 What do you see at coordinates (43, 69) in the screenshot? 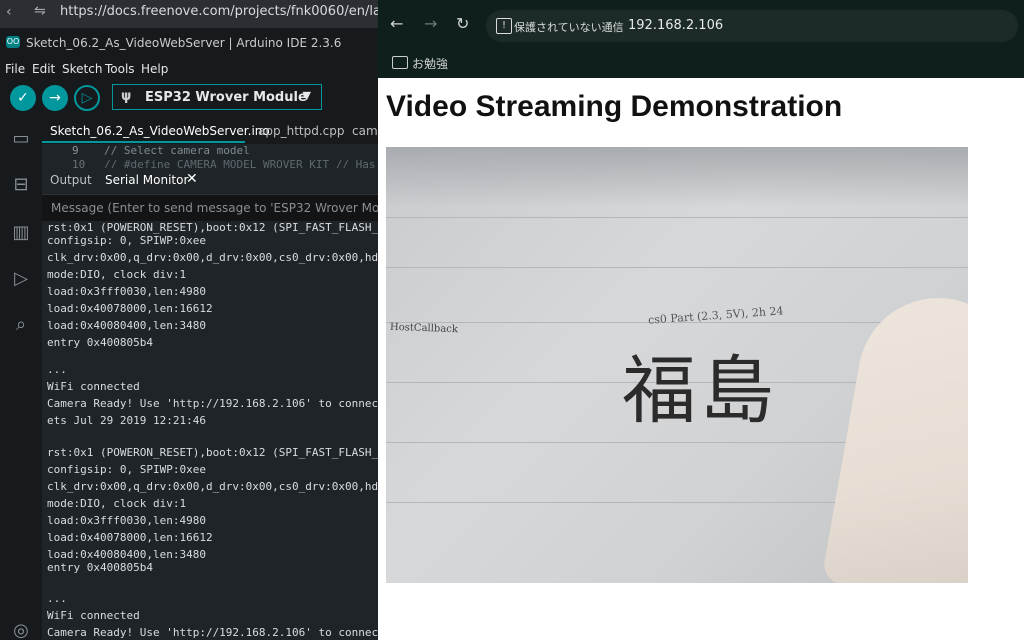
I see `menu-edit: Edit` at bounding box center [43, 69].